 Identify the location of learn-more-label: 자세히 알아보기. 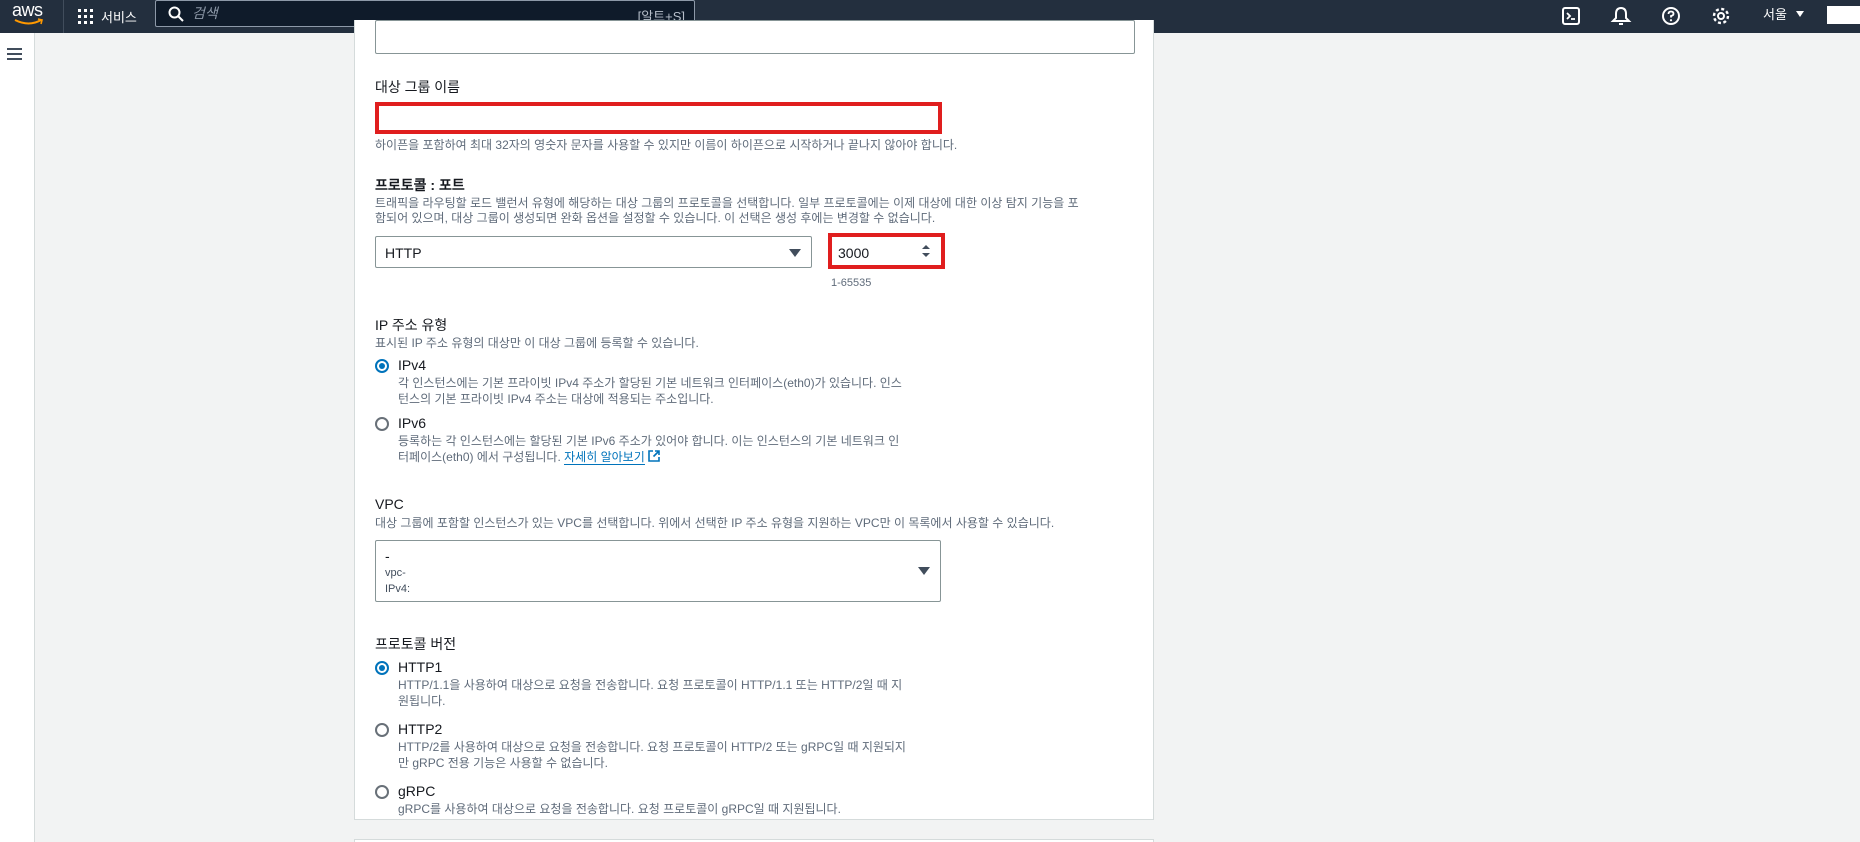
(604, 457).